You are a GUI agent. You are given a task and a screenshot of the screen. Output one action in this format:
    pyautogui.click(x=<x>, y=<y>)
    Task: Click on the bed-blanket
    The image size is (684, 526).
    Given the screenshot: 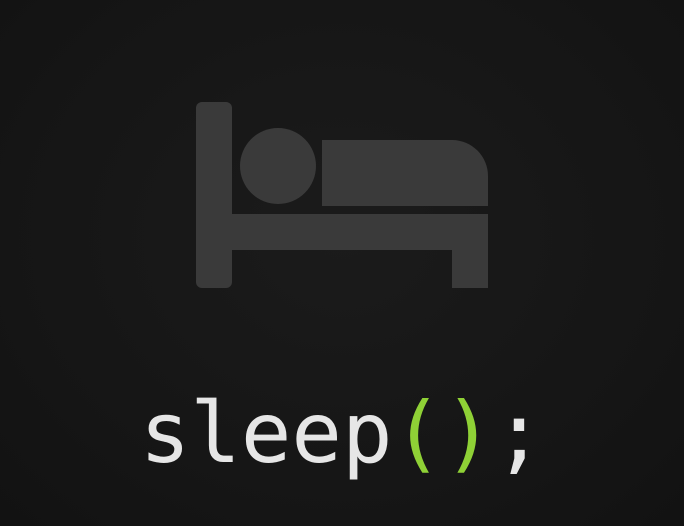 What is the action you would take?
    pyautogui.click(x=405, y=173)
    